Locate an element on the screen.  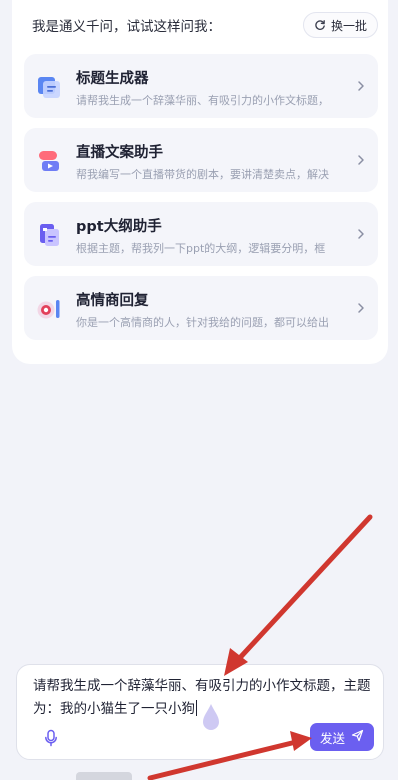
panel-header: 我是通义千问，试试这样问我： 换一批 is located at coordinates (205, 25).